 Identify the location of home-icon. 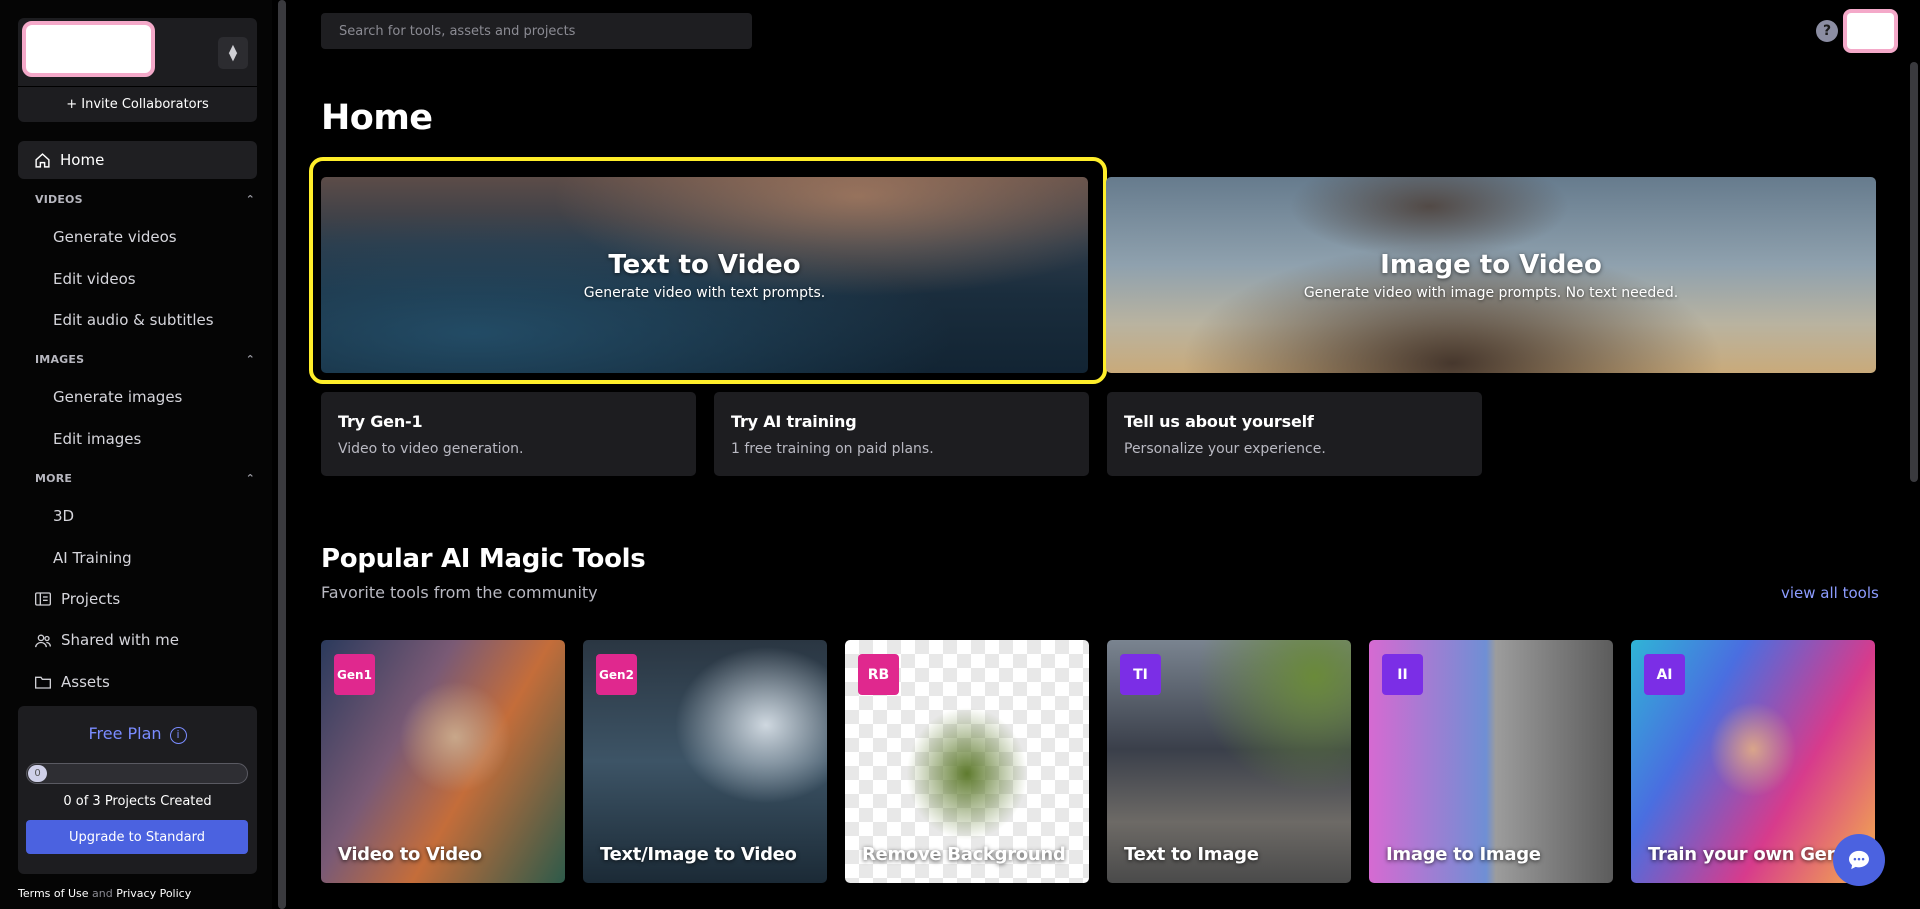
(42, 160).